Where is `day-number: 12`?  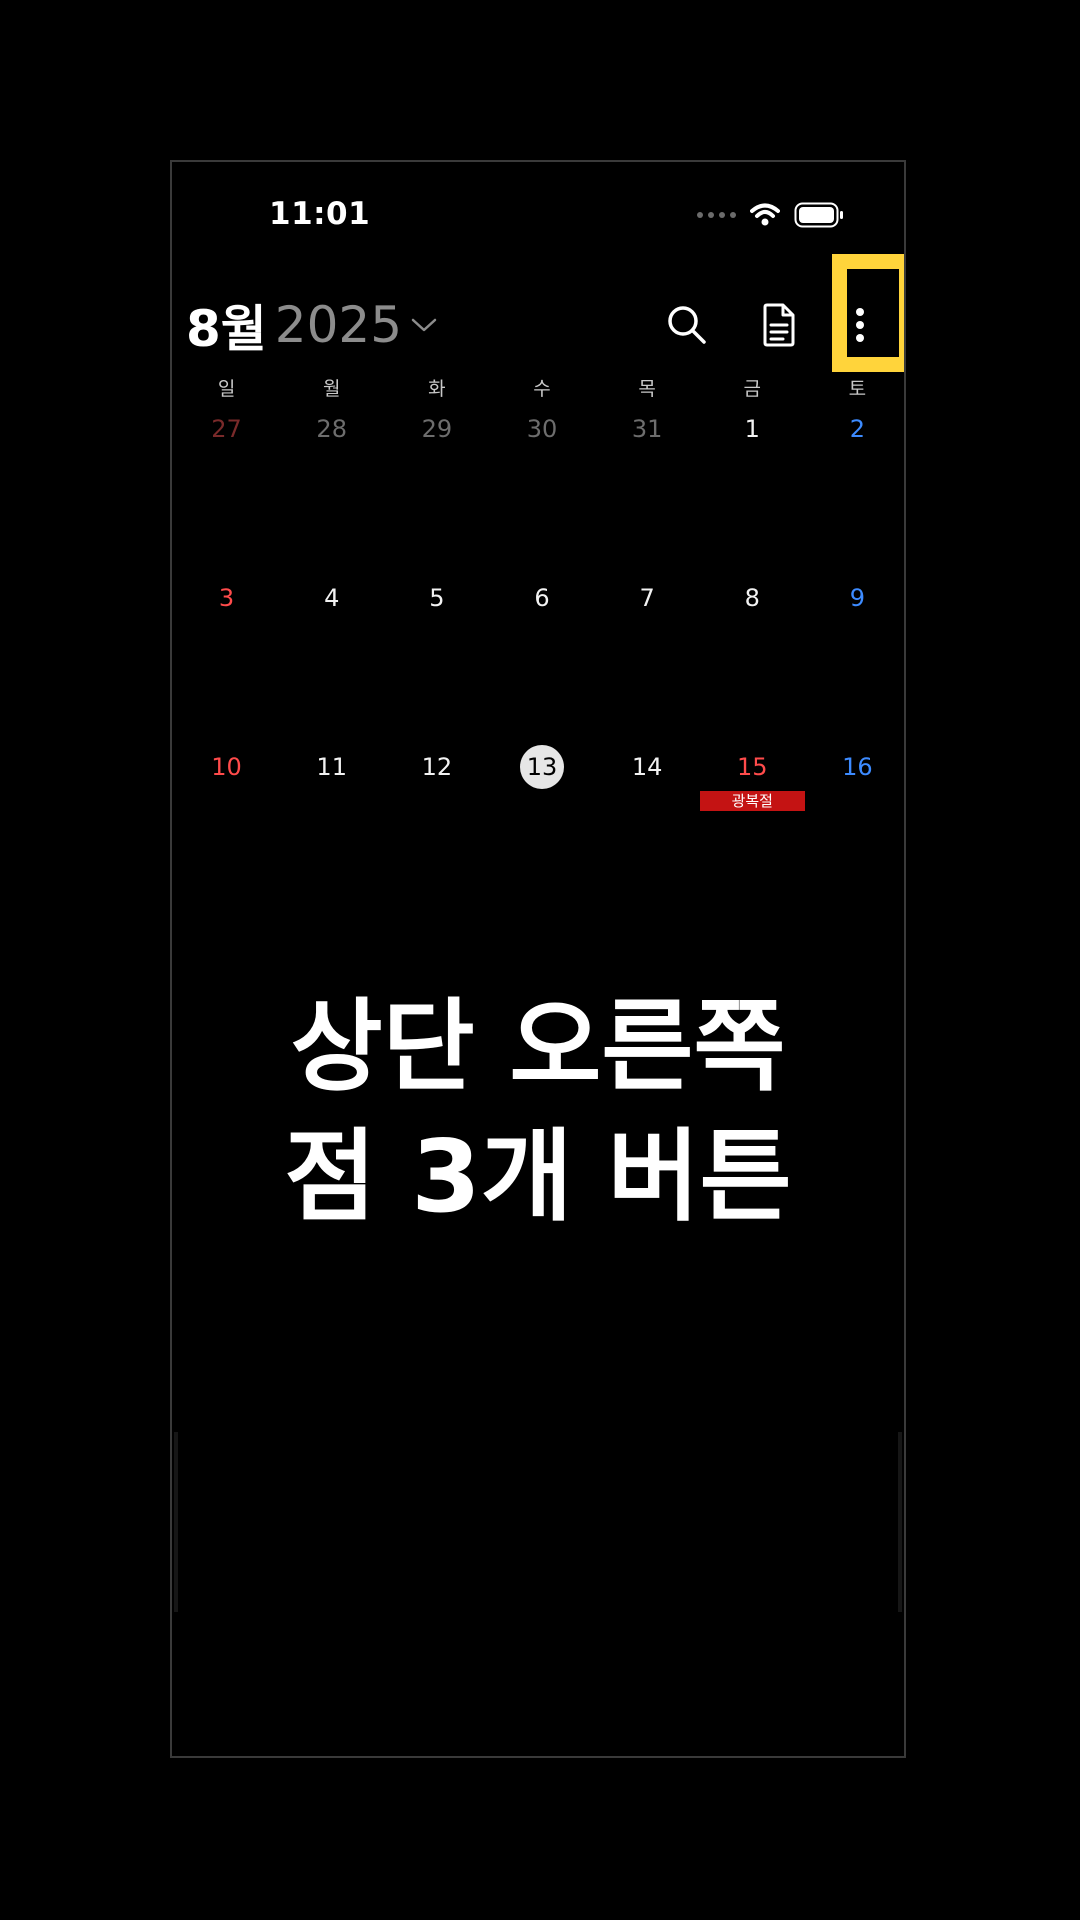 day-number: 12 is located at coordinates (437, 767).